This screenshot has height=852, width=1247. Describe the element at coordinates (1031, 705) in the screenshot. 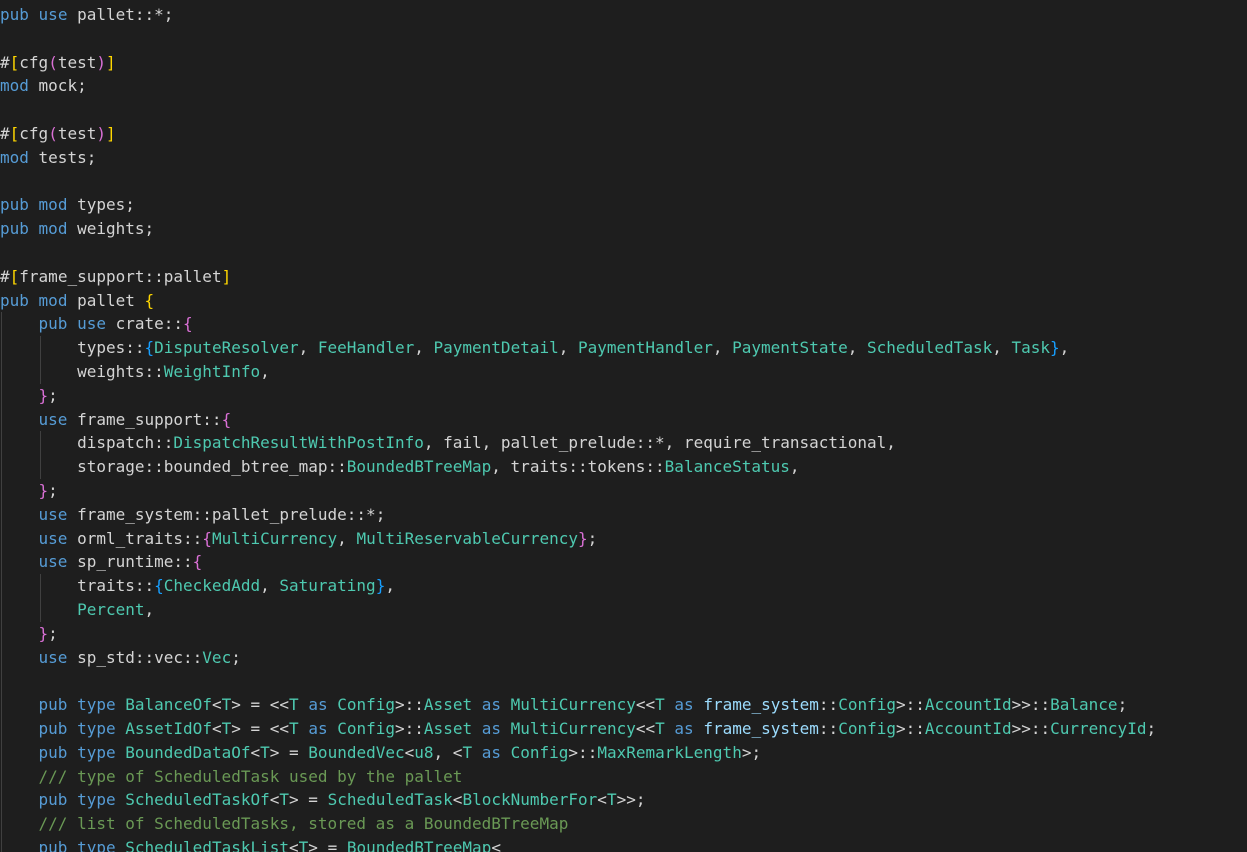

I see `token-ident: >>::` at that location.